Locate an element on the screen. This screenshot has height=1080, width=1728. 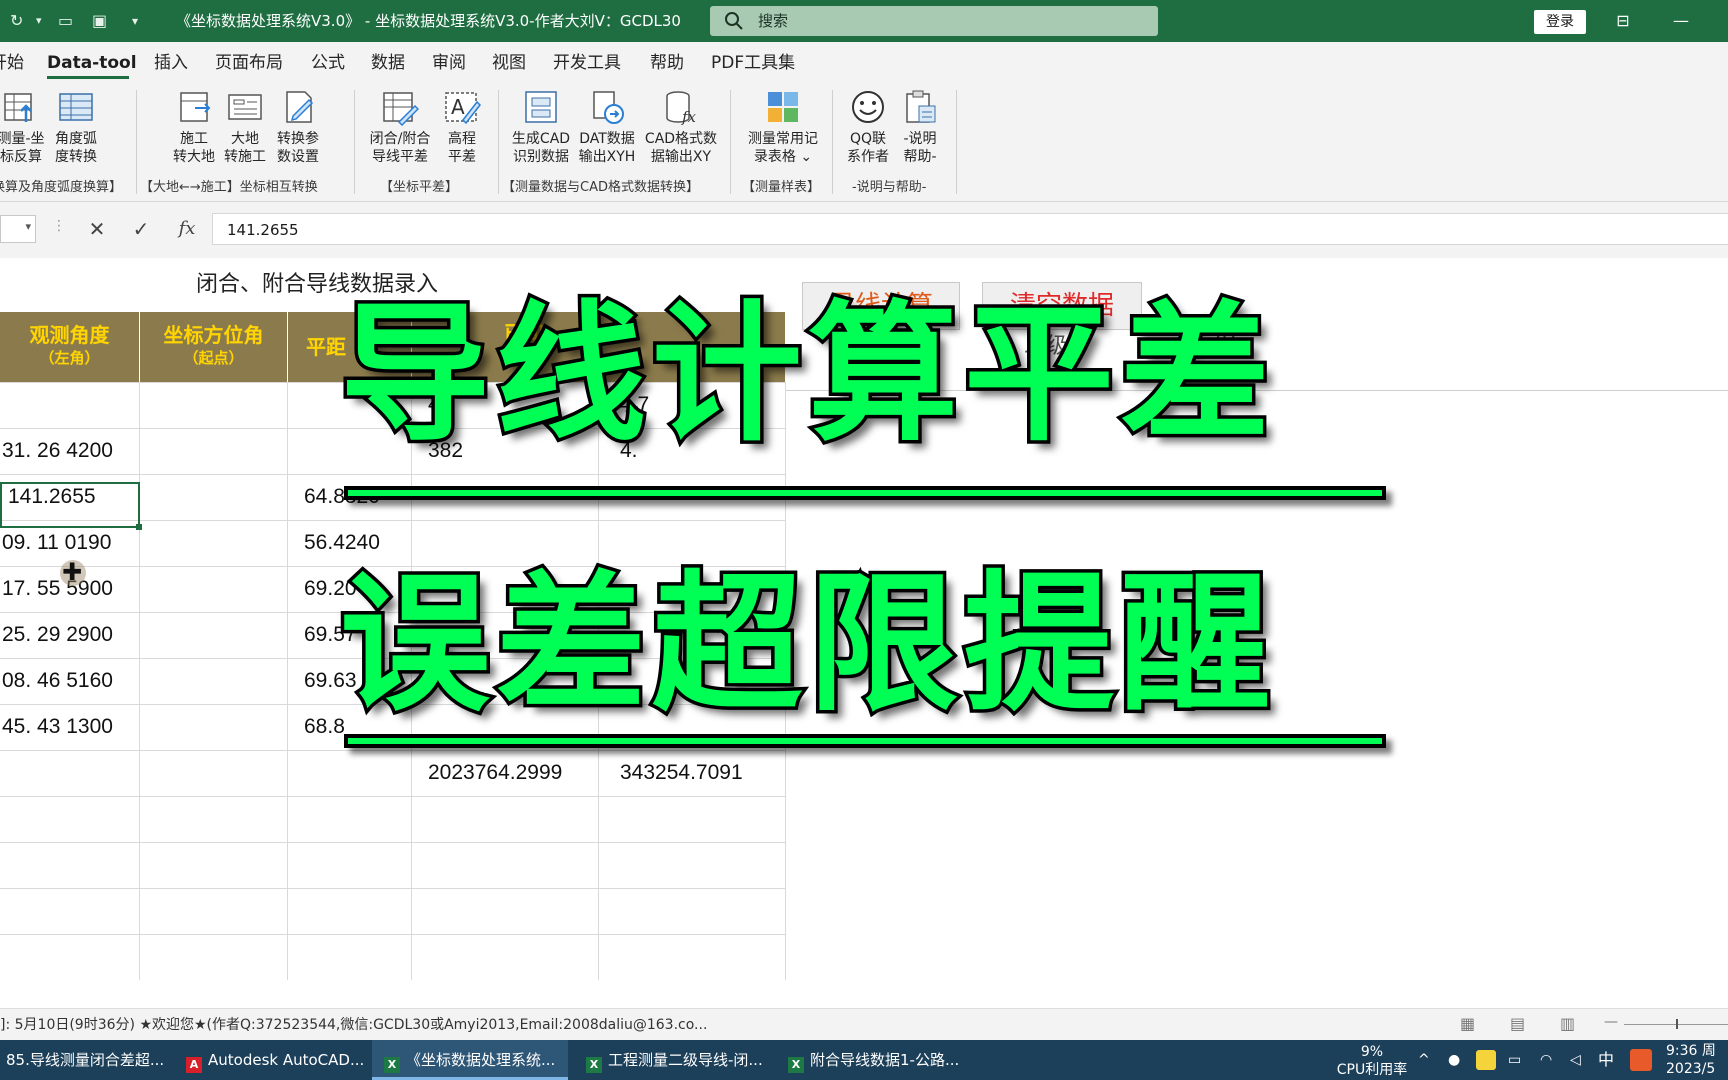
page-break-view-icon: ▥ is located at coordinates (1567, 1023).